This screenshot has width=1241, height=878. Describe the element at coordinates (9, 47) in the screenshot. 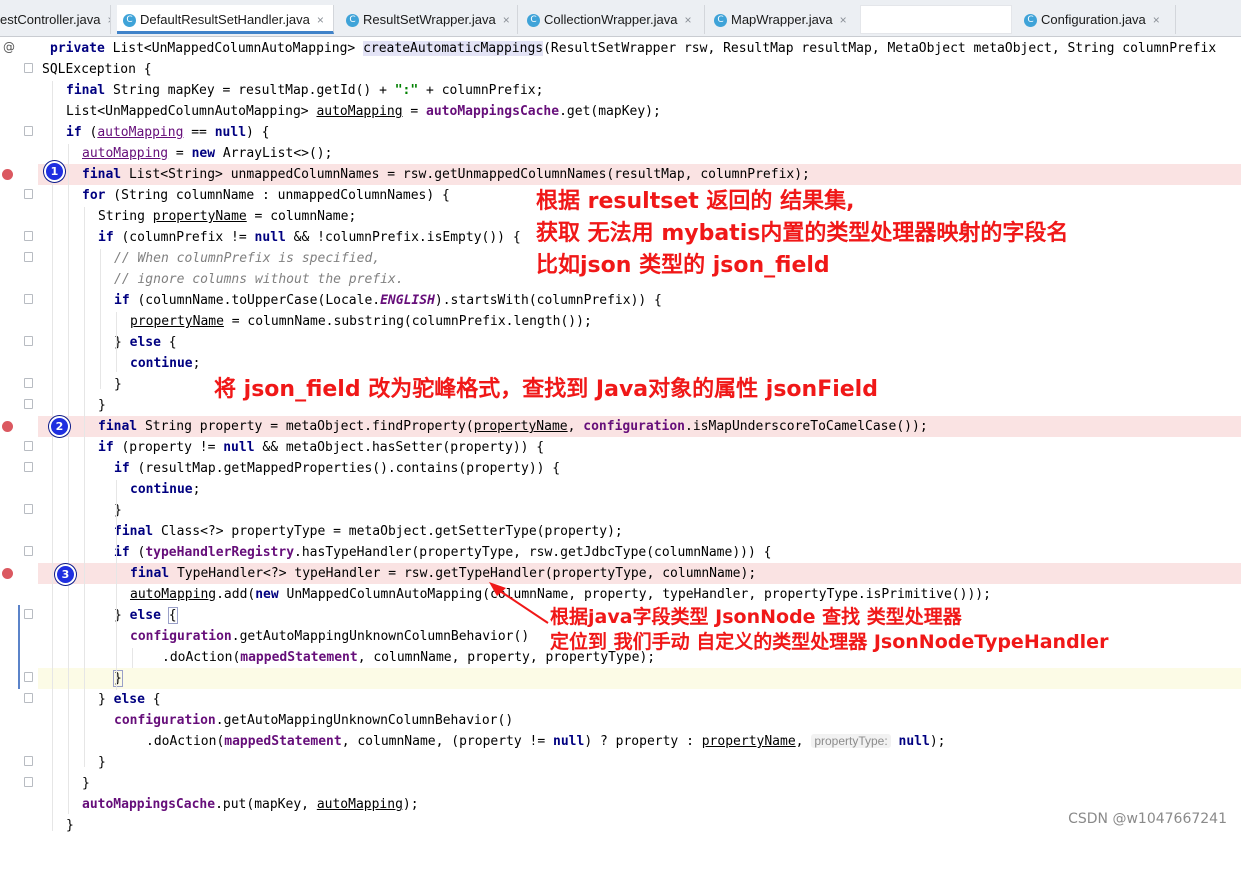

I see `override-method-icon: @` at that location.